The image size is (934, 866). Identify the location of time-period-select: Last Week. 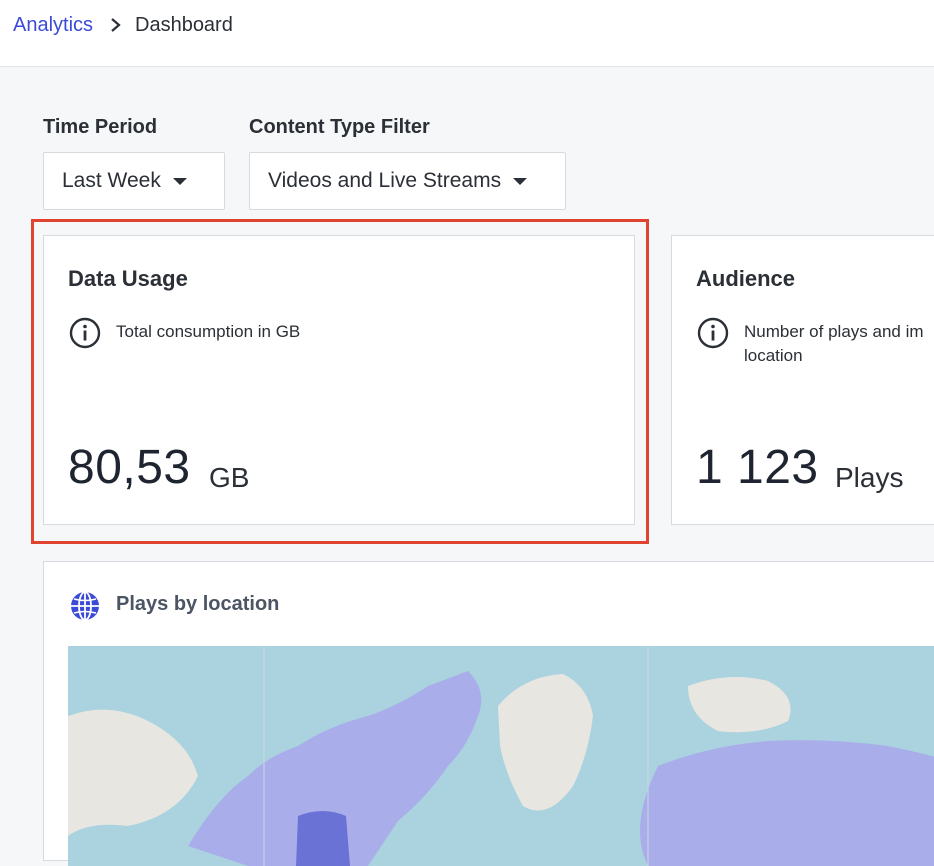
(134, 181).